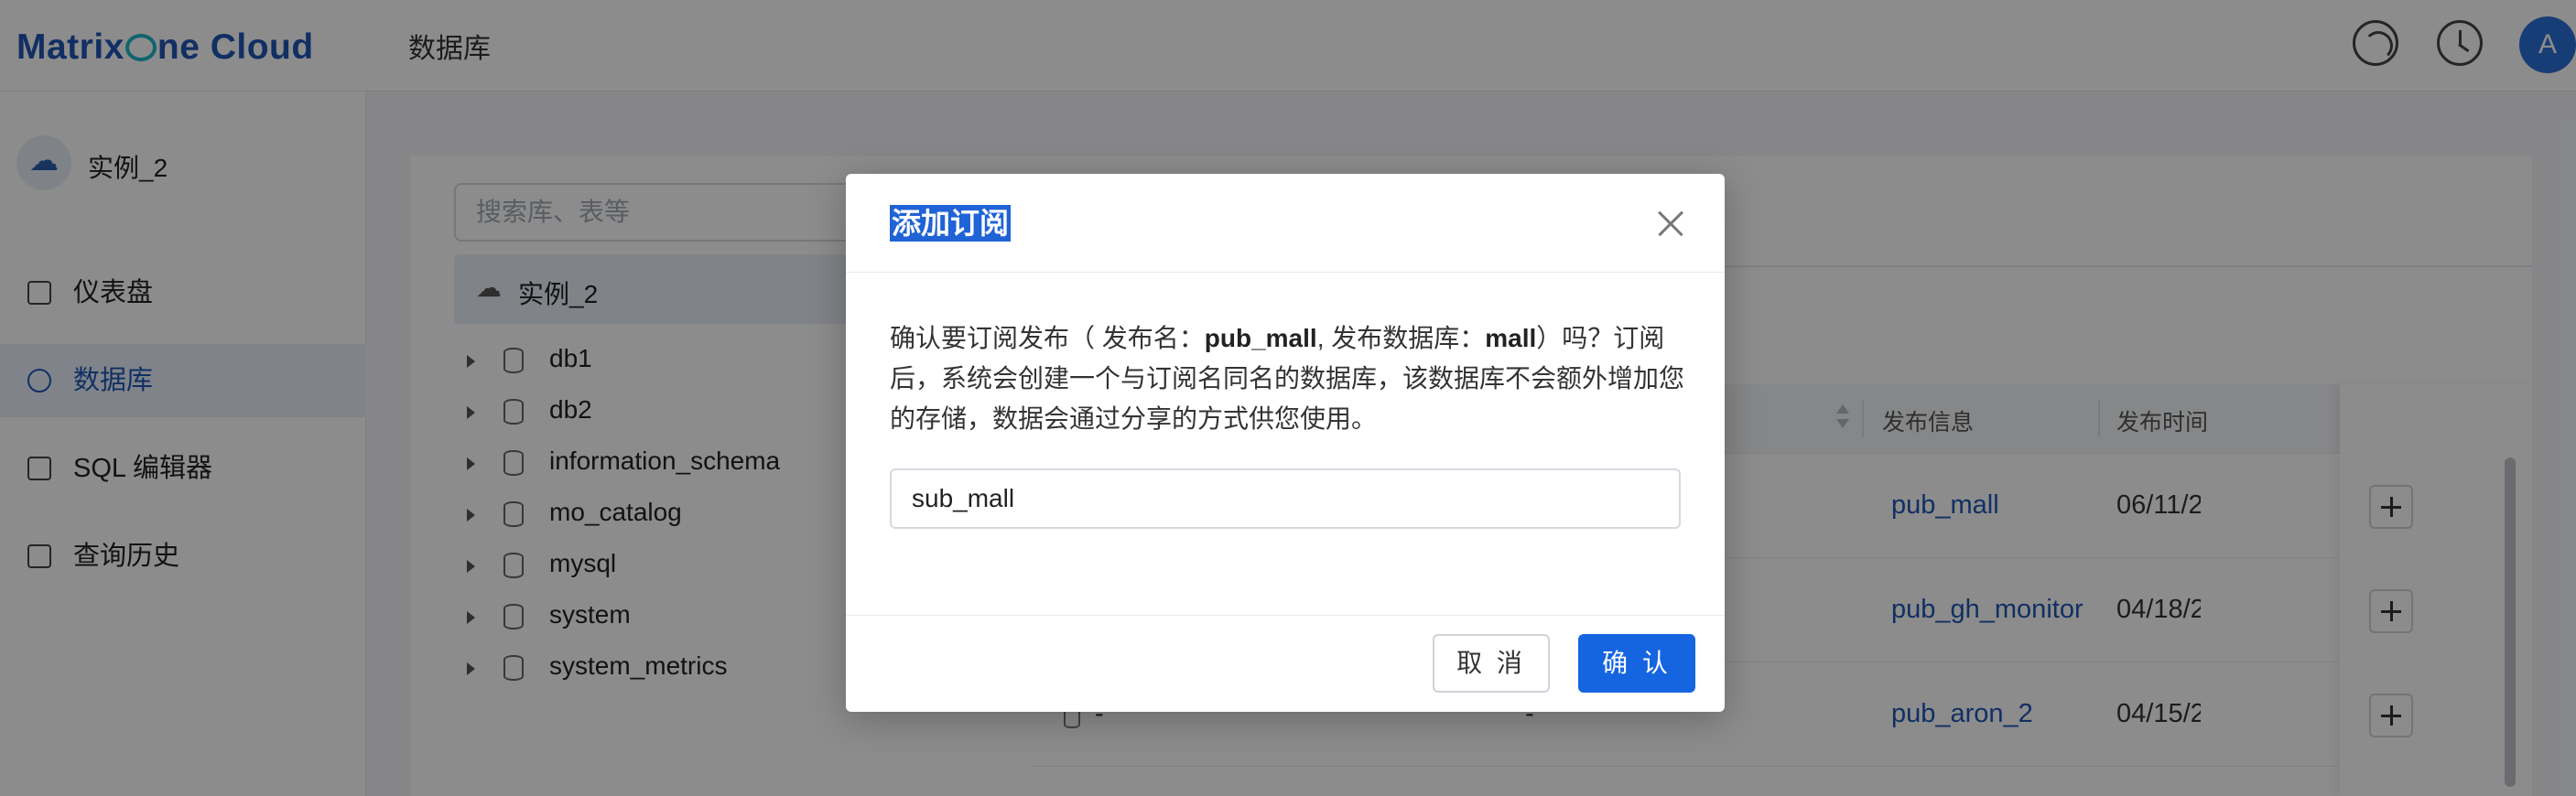  What do you see at coordinates (1048, 338) in the screenshot?
I see `message-prefix: 确认要订阅发布（ 发布名：` at bounding box center [1048, 338].